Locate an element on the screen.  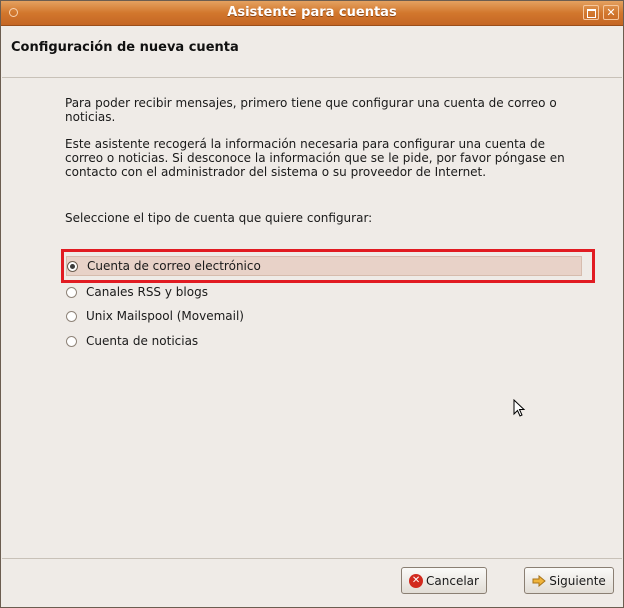
radio-unix-mailspool: Unix Mailspool (Movemail) is located at coordinates (324, 316).